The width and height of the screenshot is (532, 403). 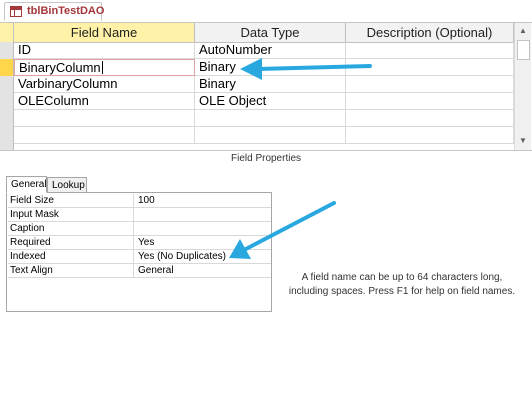 What do you see at coordinates (266, 150) in the screenshot?
I see `pane-divider` at bounding box center [266, 150].